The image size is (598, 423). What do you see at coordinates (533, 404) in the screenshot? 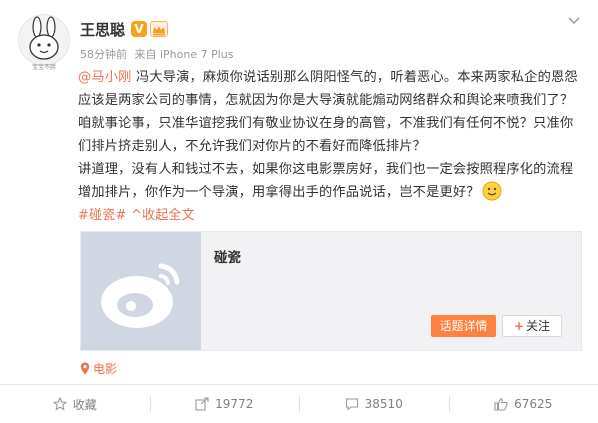
I see `like-count: 67625` at bounding box center [533, 404].